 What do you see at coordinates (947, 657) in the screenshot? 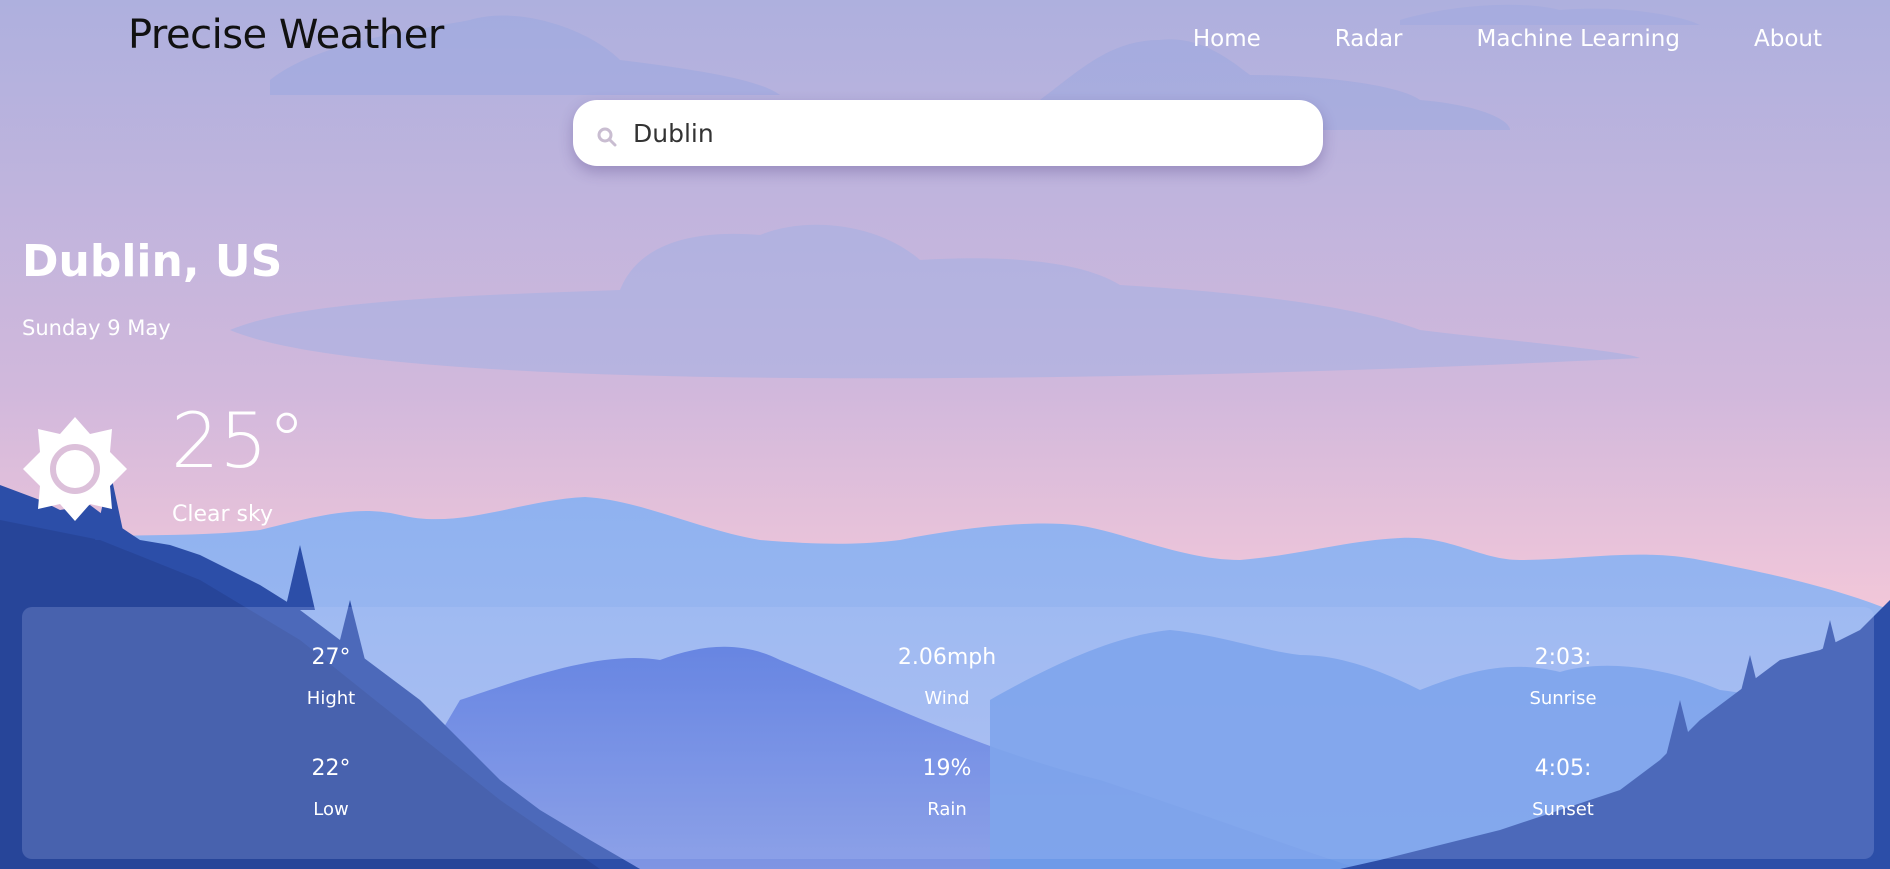
I see `wind-value: 2.06mph` at bounding box center [947, 657].